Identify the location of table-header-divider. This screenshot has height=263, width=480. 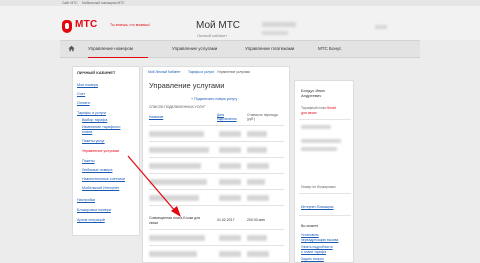
(216, 125).